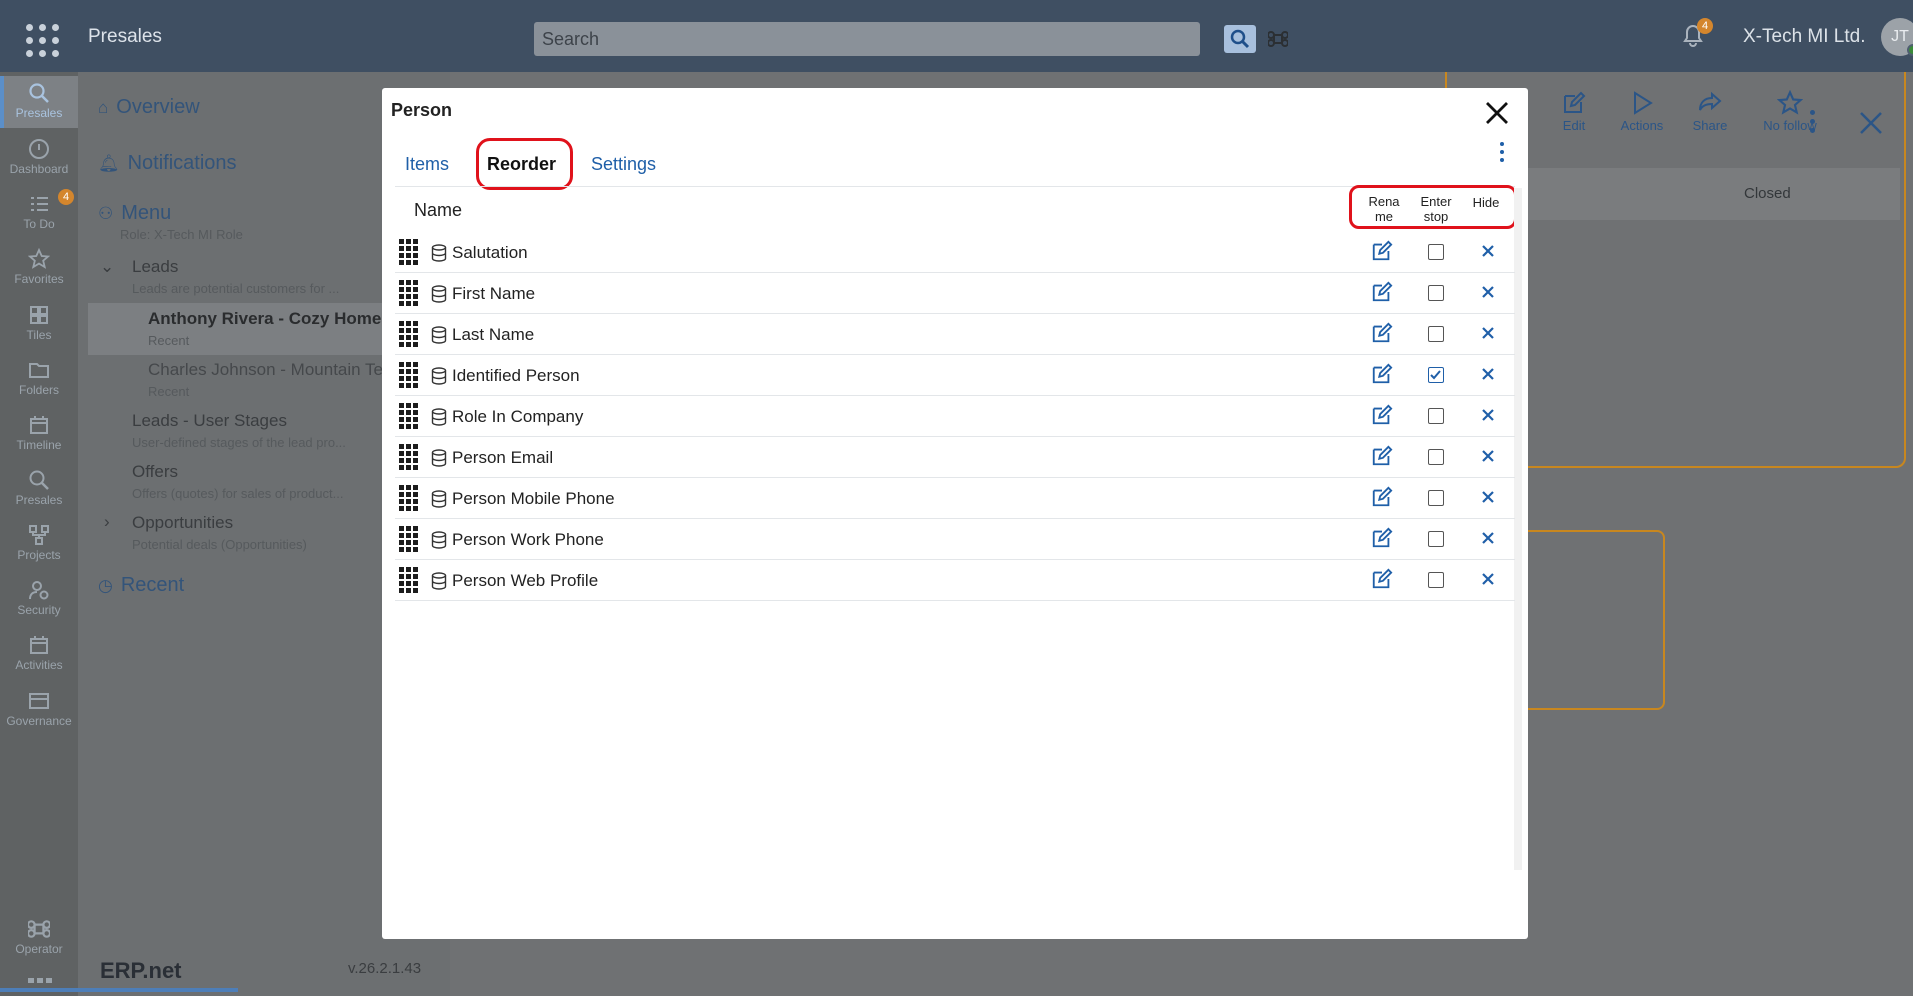  What do you see at coordinates (955, 375) in the screenshot?
I see `field-row: Identified Person` at bounding box center [955, 375].